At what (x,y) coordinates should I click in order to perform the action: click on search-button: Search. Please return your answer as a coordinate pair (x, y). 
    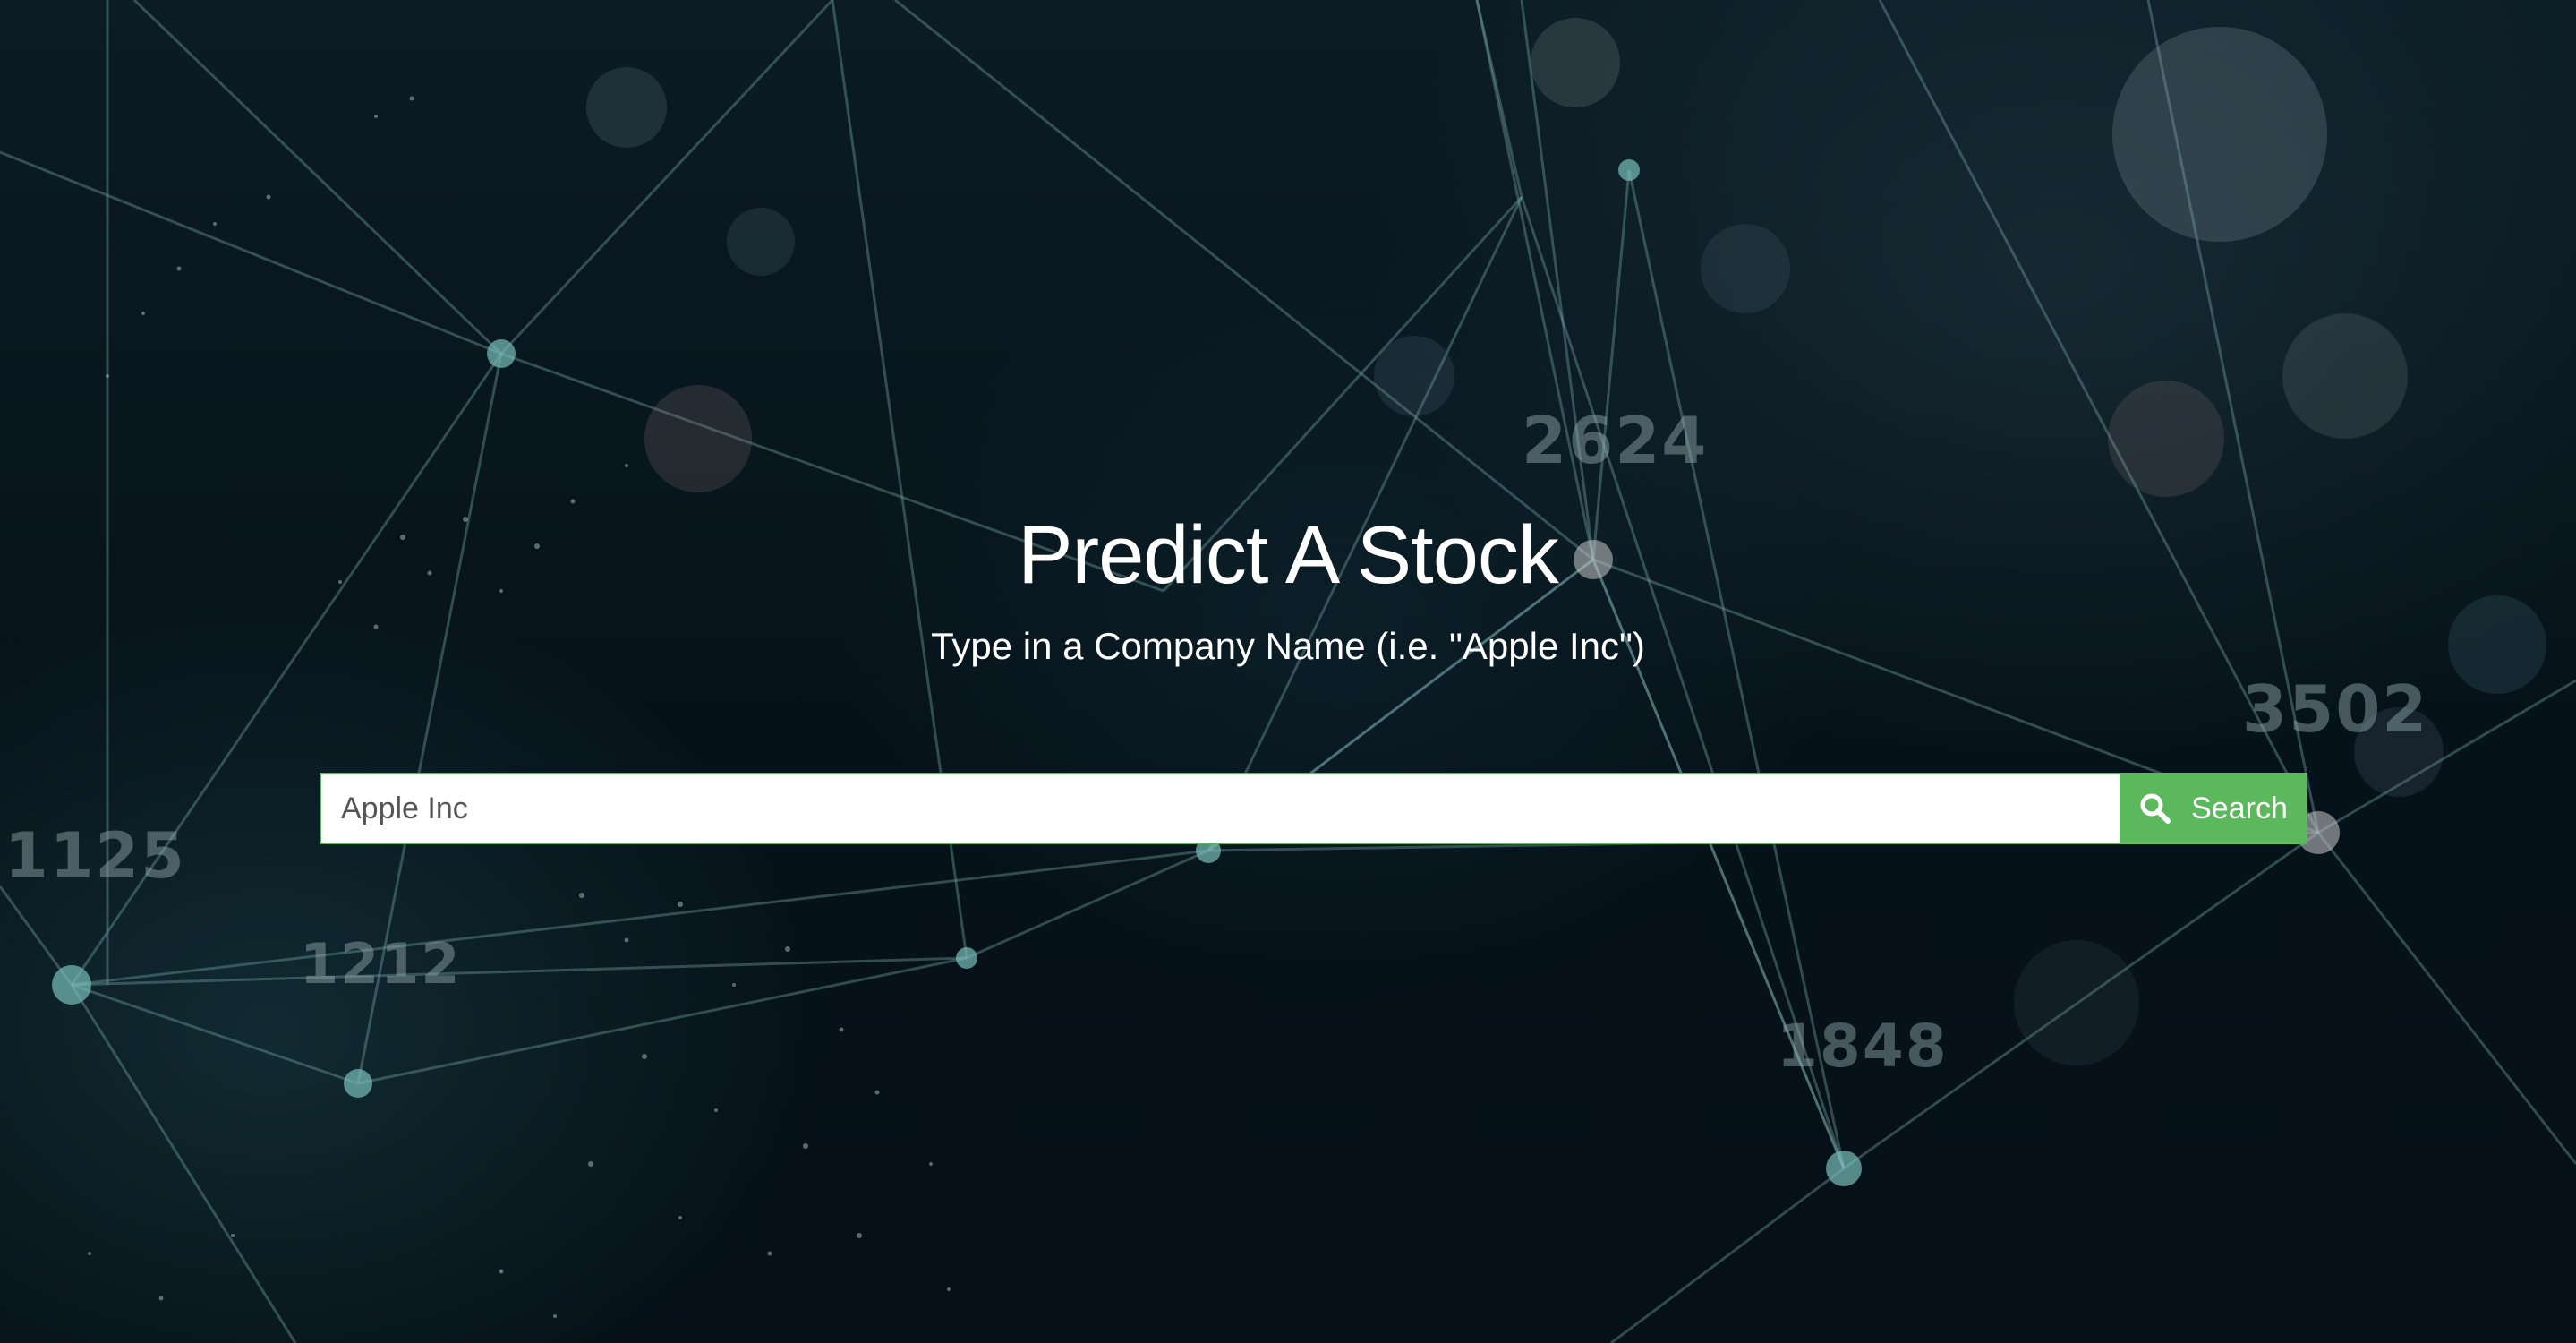
    Looking at the image, I should click on (2213, 808).